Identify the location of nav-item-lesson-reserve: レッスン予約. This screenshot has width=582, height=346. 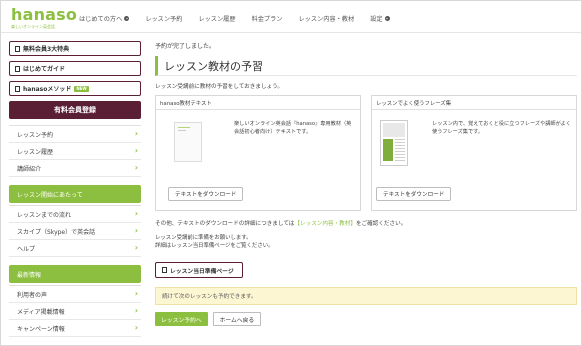
(163, 18).